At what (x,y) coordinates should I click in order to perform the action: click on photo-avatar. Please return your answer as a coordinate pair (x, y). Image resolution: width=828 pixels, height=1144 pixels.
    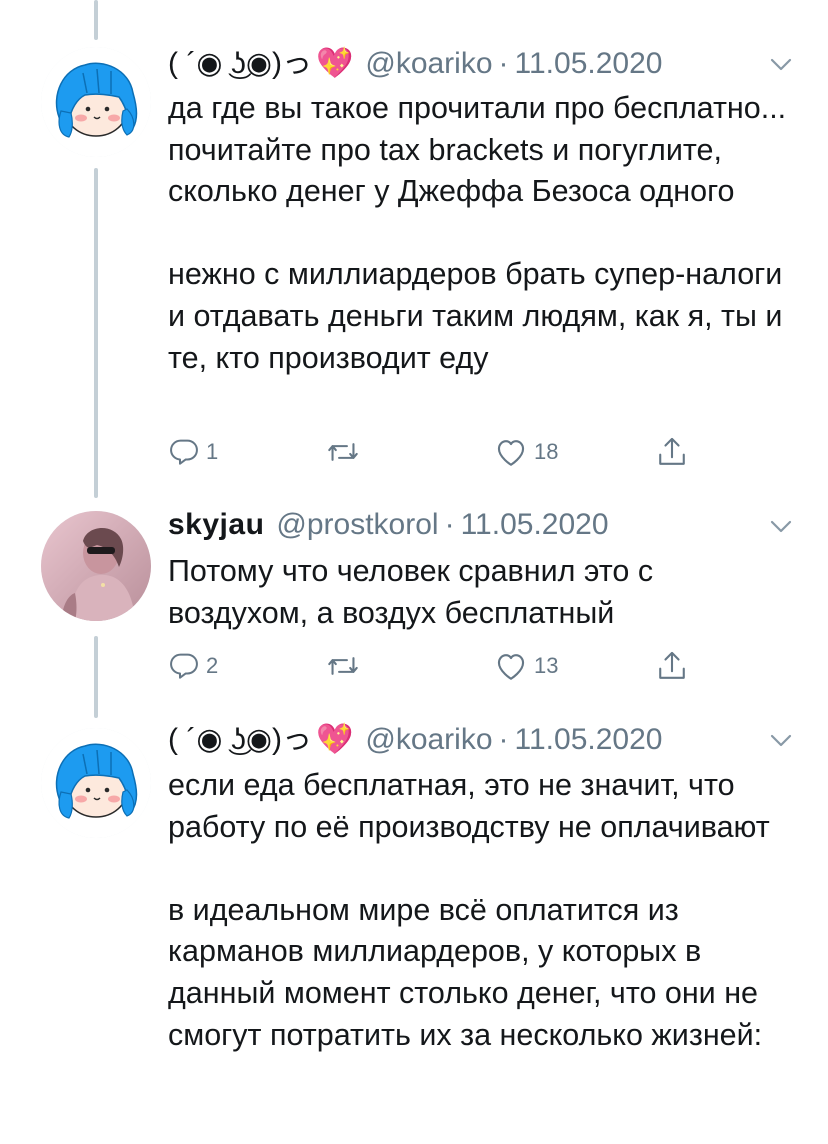
    Looking at the image, I should click on (96, 566).